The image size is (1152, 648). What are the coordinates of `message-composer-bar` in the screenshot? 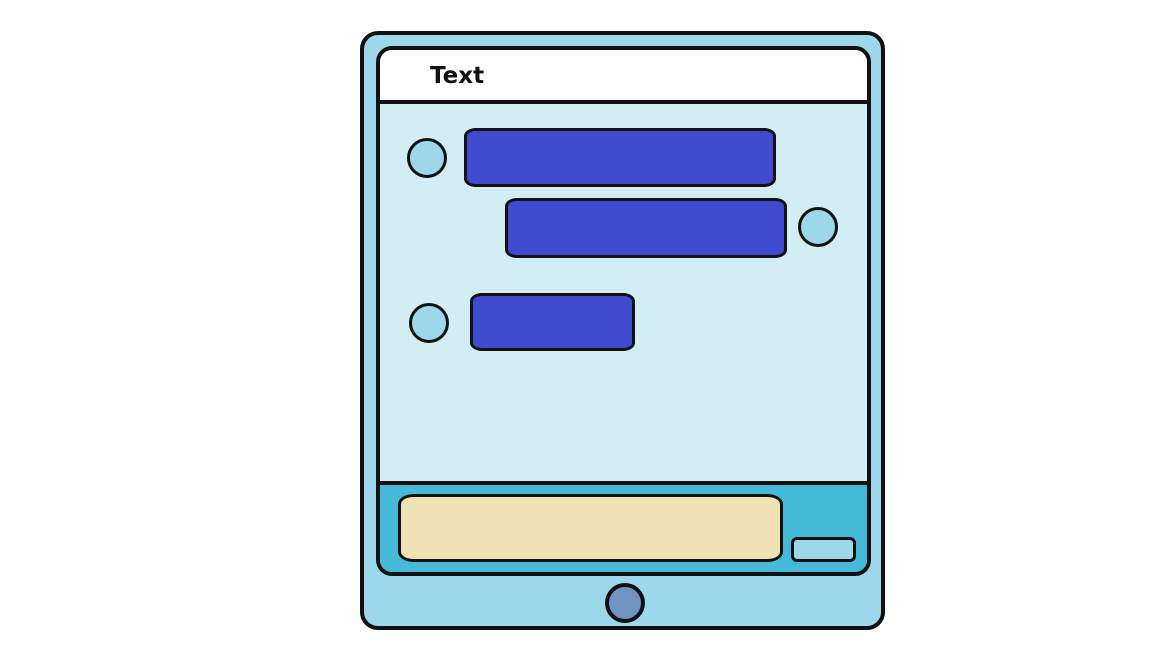 It's located at (623, 526).